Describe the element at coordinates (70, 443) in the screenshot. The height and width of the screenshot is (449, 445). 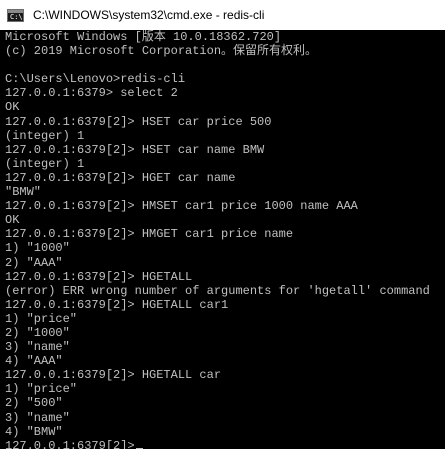
I see `active-prompt: 127.0.0.1:6379[2]>` at that location.